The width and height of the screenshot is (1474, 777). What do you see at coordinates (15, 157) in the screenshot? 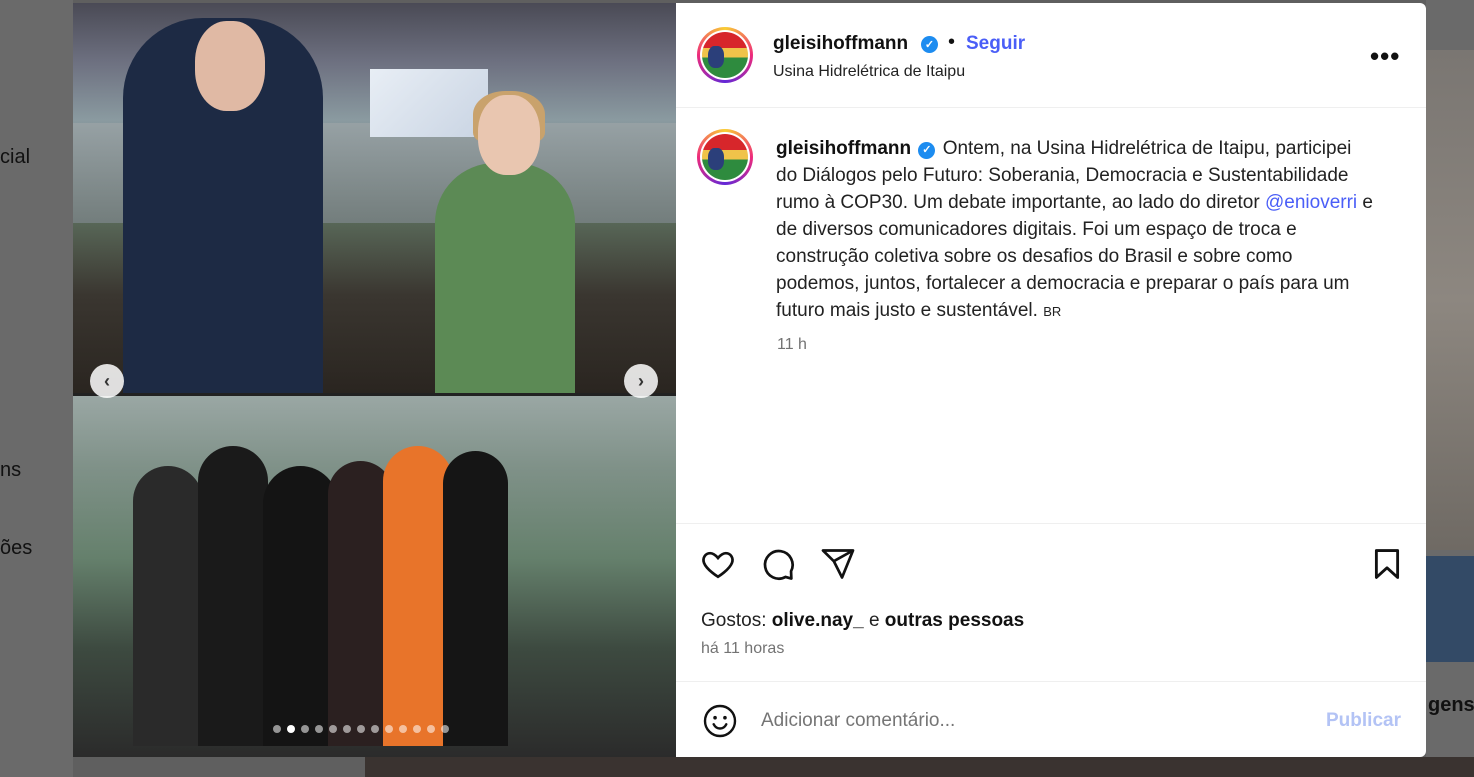
I see `background-nav-label: cial` at bounding box center [15, 157].